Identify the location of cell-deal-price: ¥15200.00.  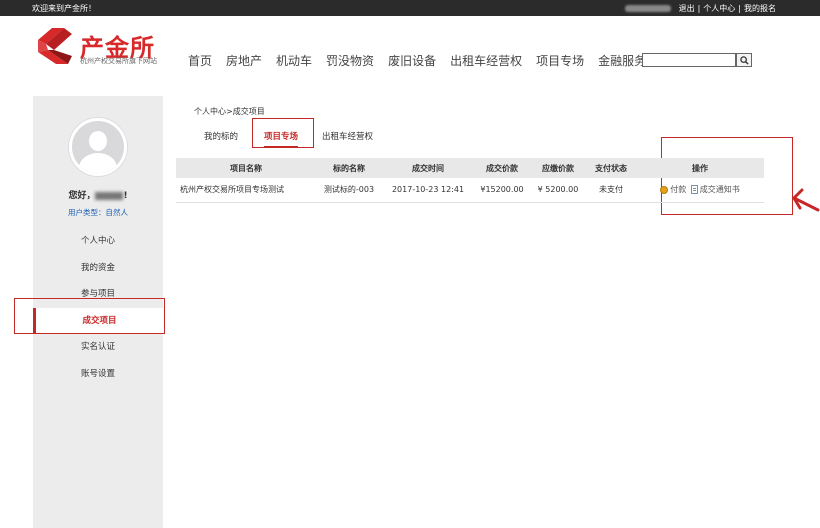
(502, 190).